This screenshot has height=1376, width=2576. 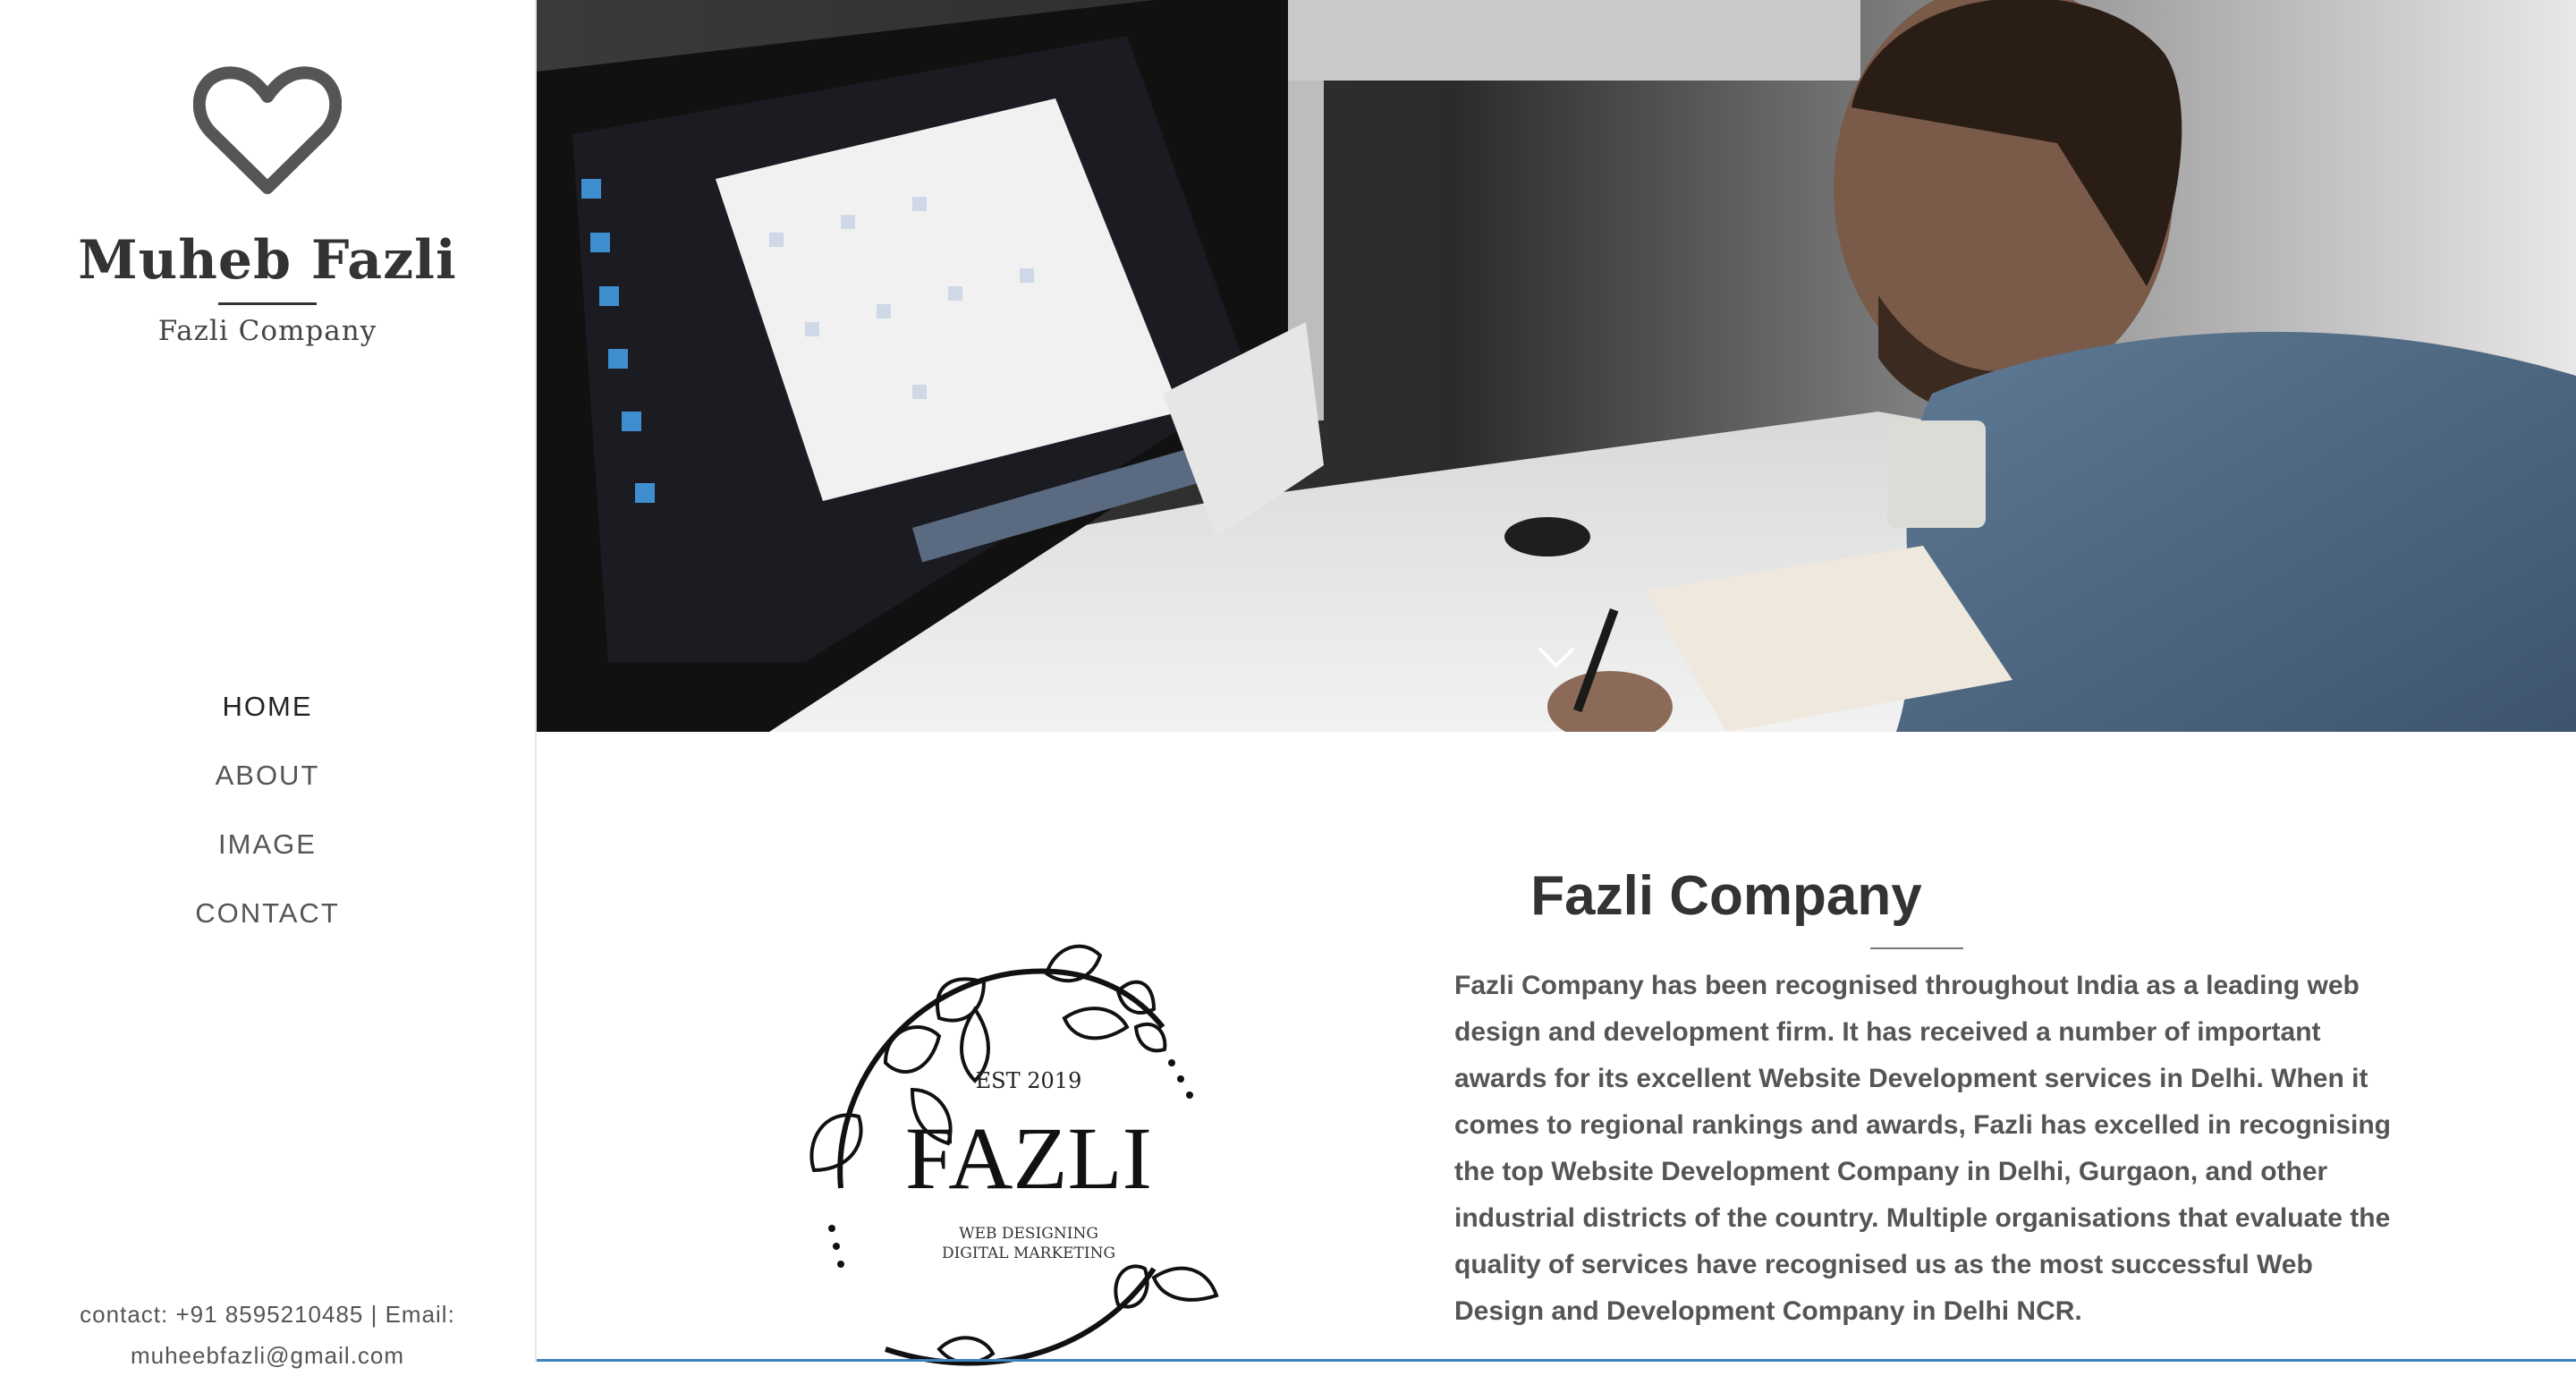 I want to click on main-nav: HOME ABOUT IMAGE CONTACT, so click(x=267, y=822).